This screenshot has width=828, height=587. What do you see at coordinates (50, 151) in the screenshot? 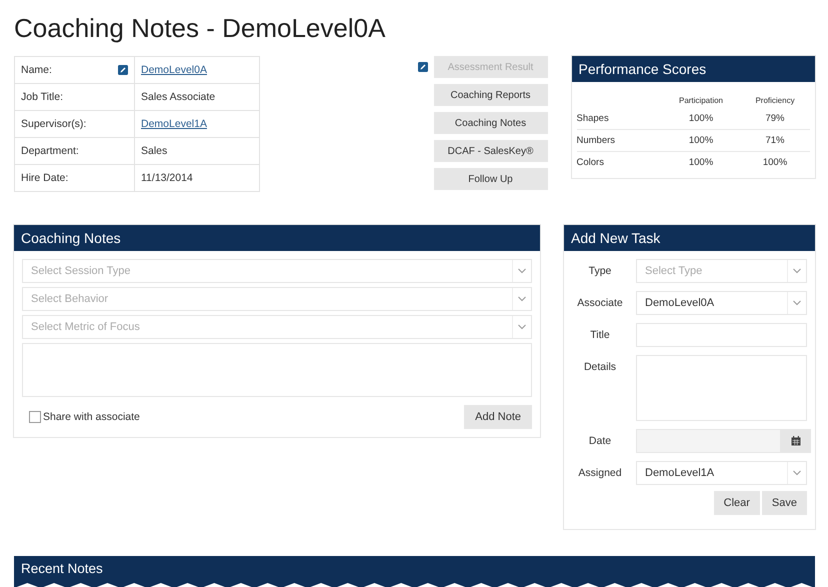
I see `field-label: Department:` at bounding box center [50, 151].